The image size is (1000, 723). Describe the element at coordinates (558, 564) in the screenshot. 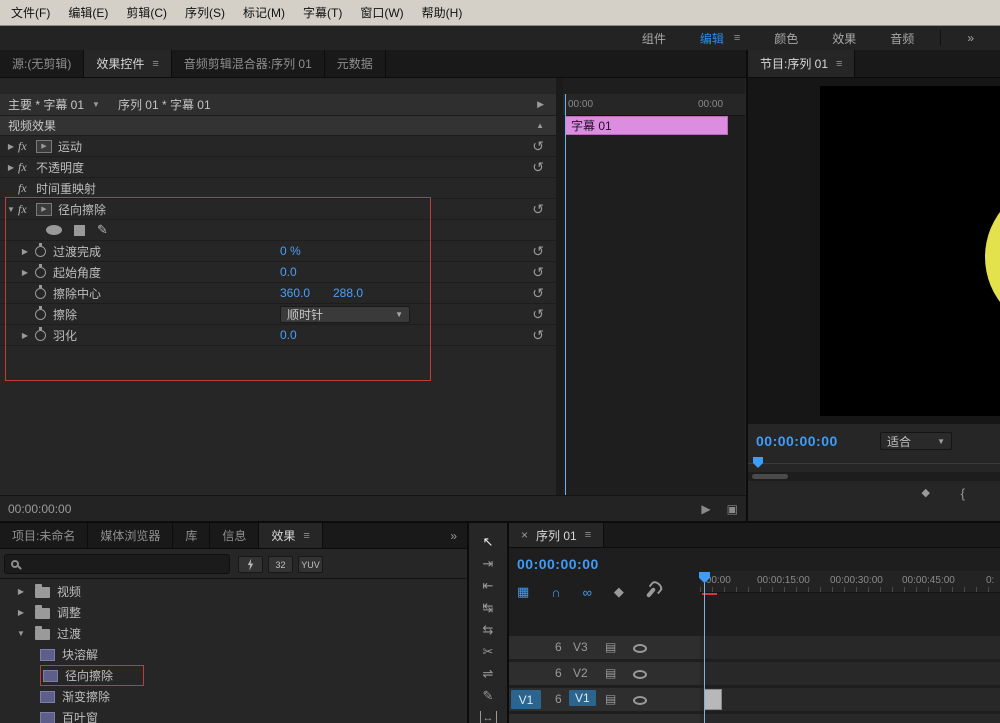

I see `timeline-timecode: 00:00:00:00` at that location.